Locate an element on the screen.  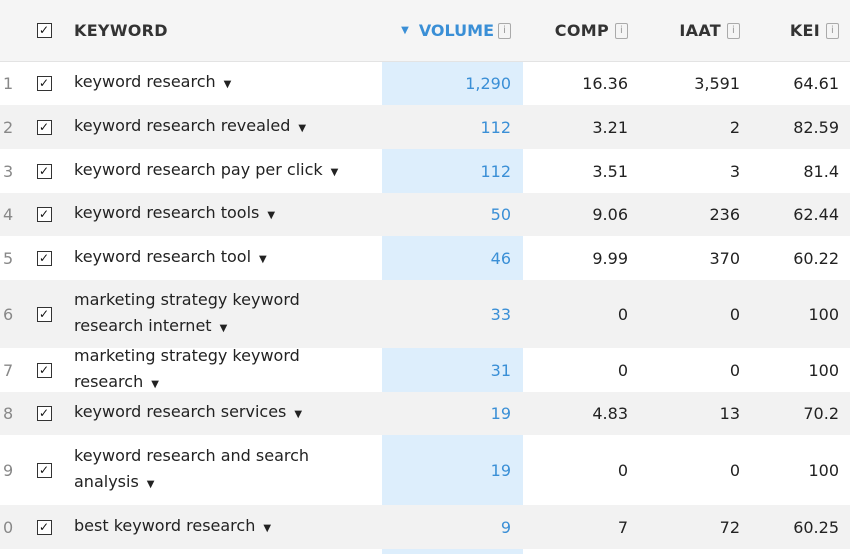
keyword-cell: keyword research pay per click ▼ is located at coordinates (224, 171).